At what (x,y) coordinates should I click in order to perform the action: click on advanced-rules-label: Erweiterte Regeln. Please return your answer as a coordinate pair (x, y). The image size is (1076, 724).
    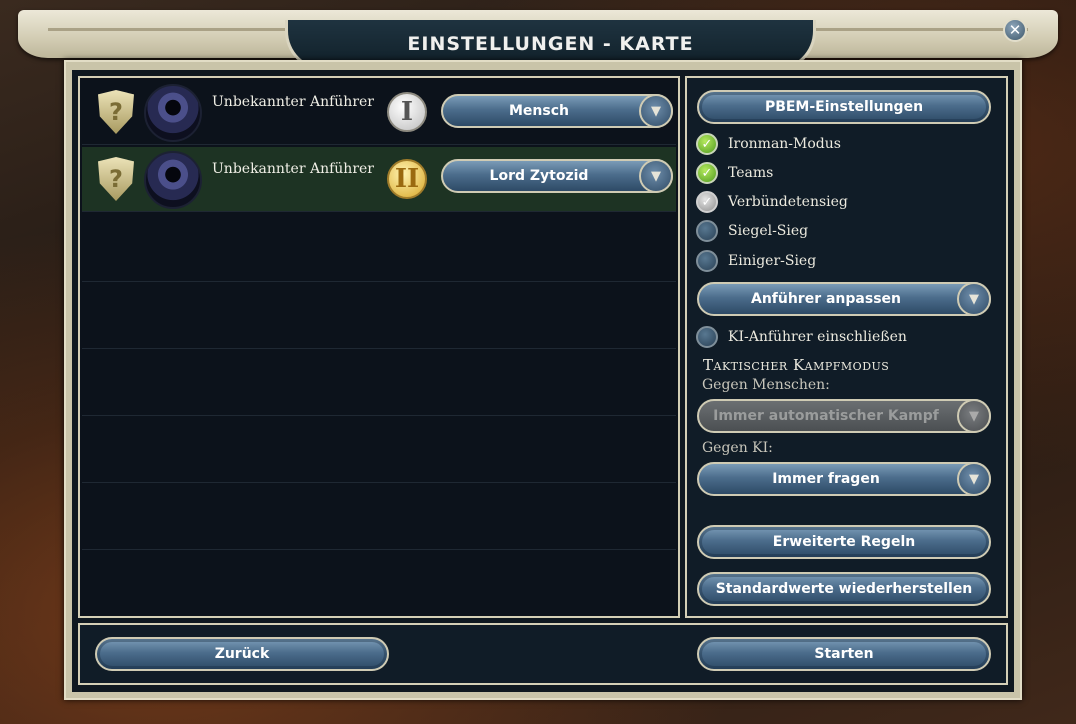
    Looking at the image, I should click on (844, 542).